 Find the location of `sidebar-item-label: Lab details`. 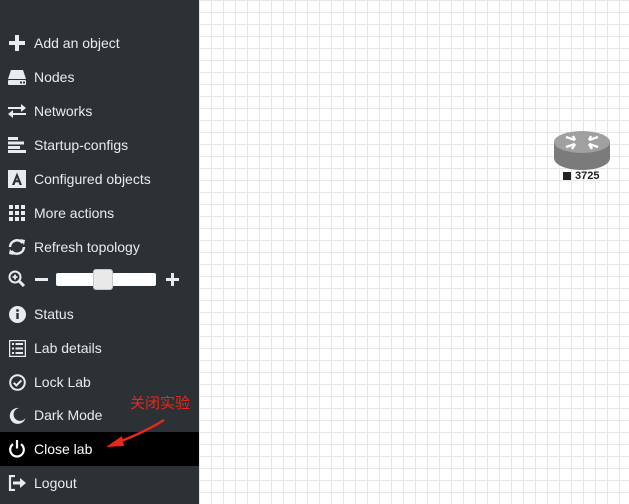

sidebar-item-label: Lab details is located at coordinates (68, 348).